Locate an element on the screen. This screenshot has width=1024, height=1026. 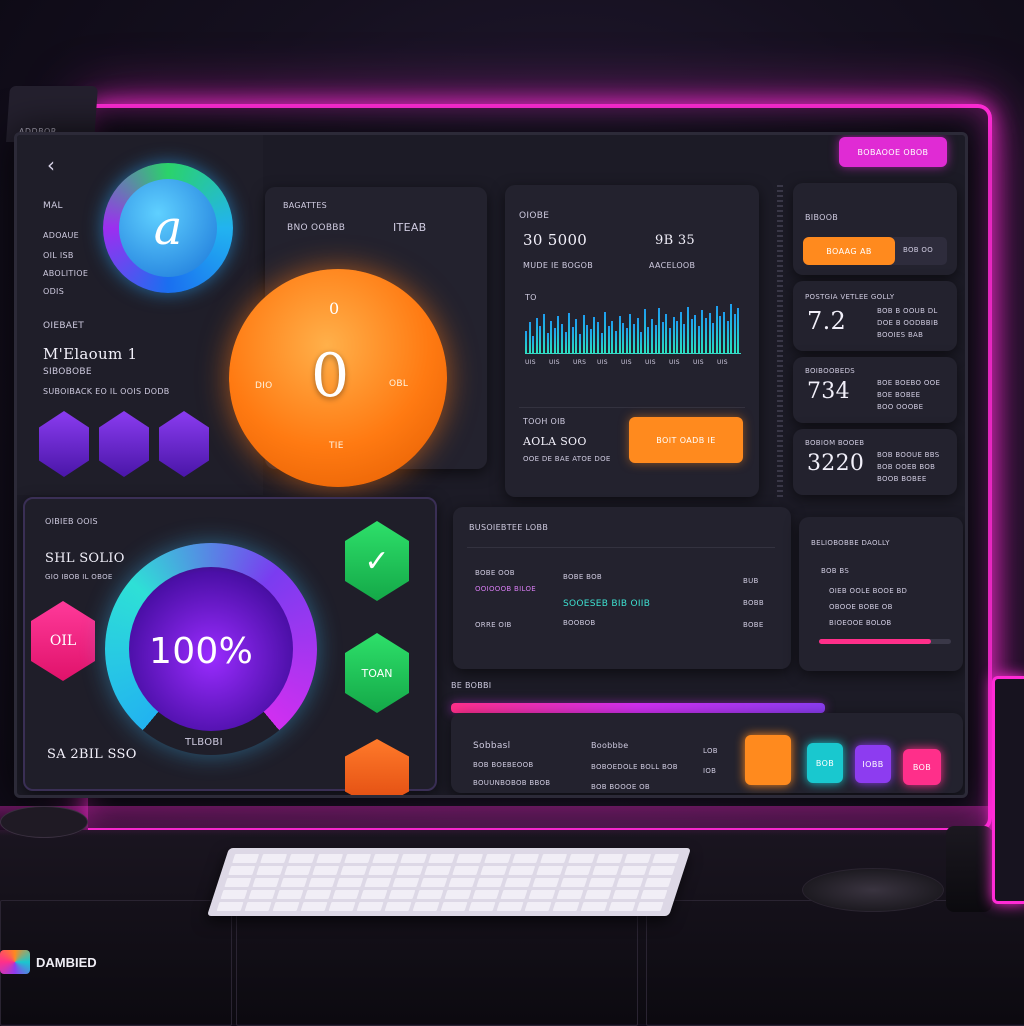
nav-item-2: ADOAUE is located at coordinates (61, 235).